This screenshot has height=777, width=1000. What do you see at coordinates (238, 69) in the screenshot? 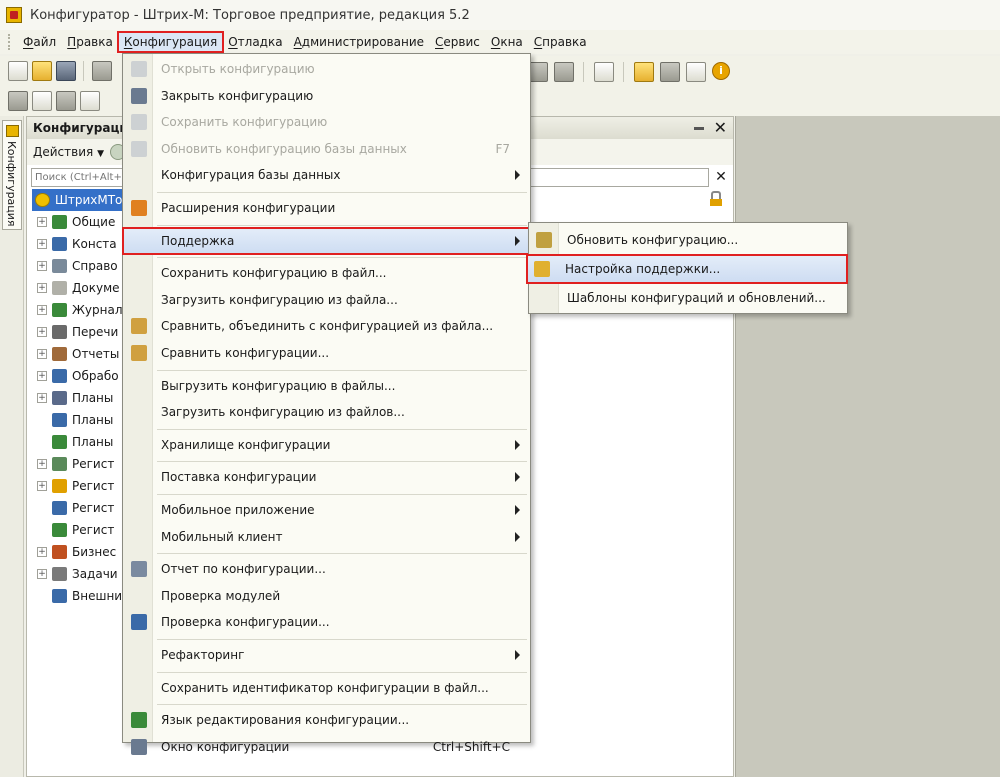
I see `menu-item-label: Открыть конфигурацию` at bounding box center [238, 69].